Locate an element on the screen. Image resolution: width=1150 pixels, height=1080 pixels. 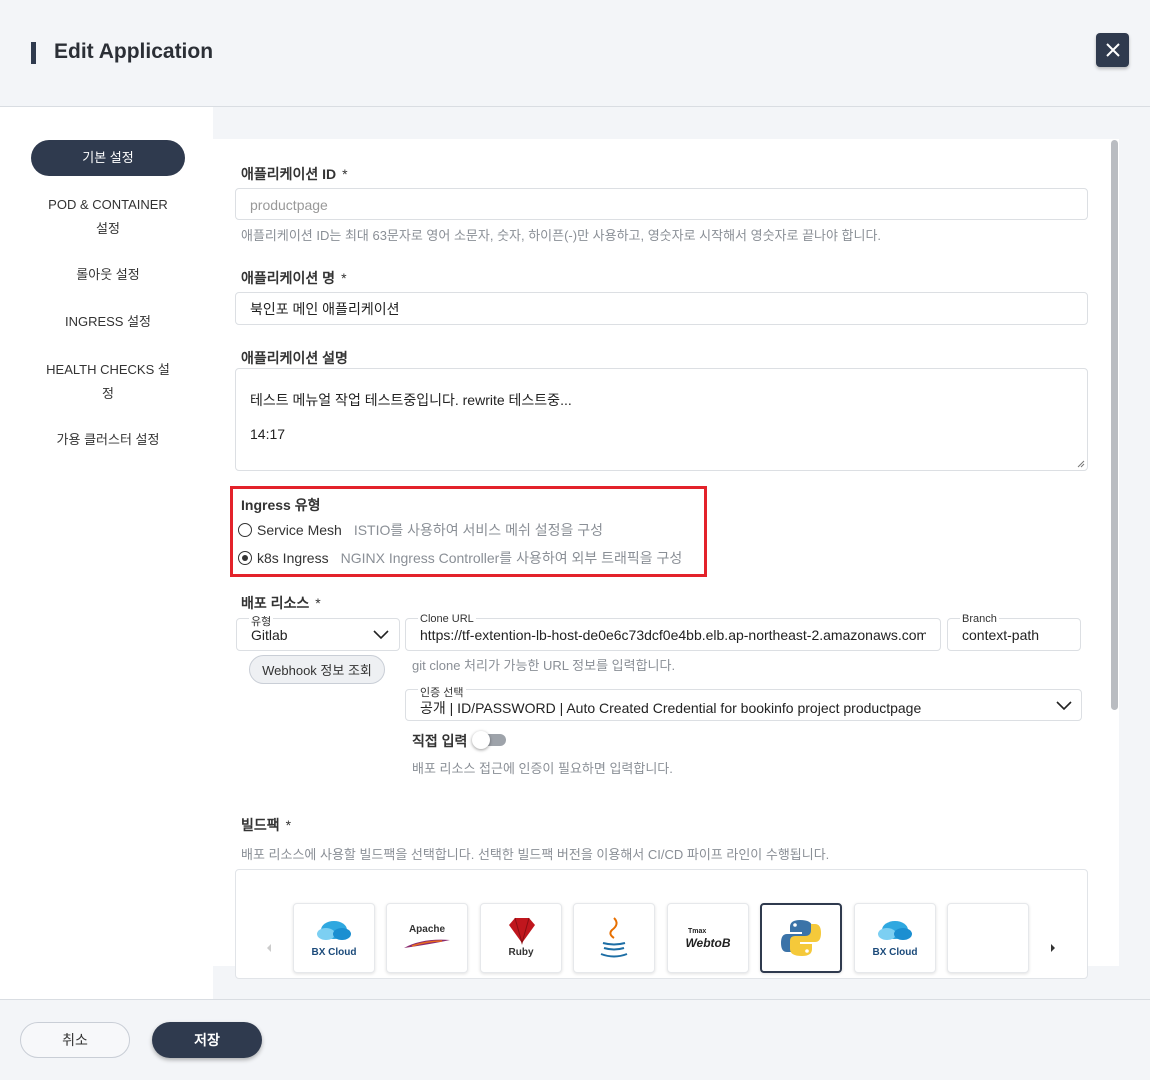
save-button: 저장 is located at coordinates (207, 1040).